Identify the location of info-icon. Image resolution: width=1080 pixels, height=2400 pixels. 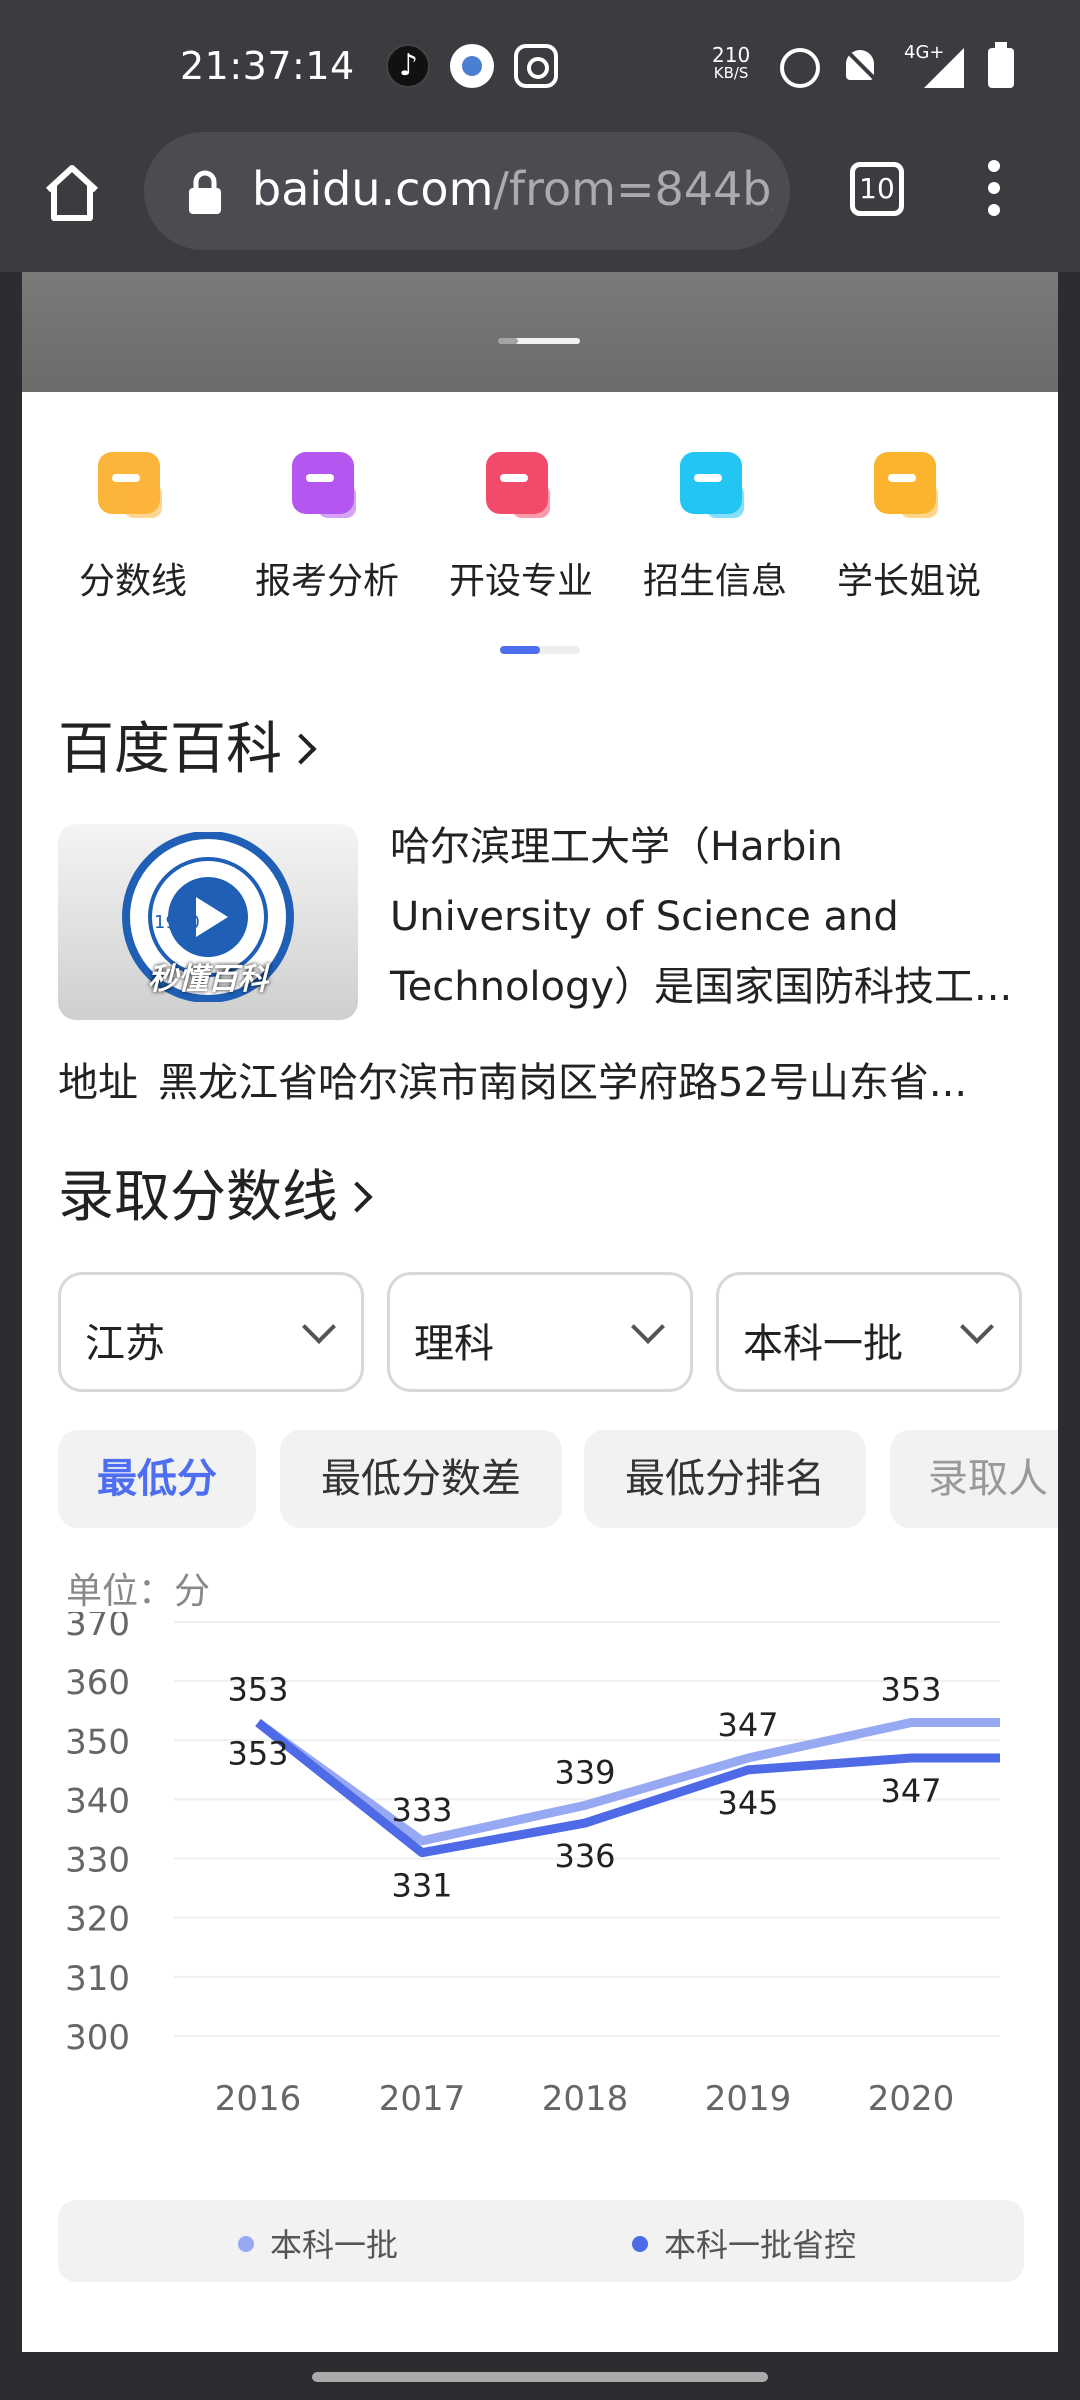
(715, 491).